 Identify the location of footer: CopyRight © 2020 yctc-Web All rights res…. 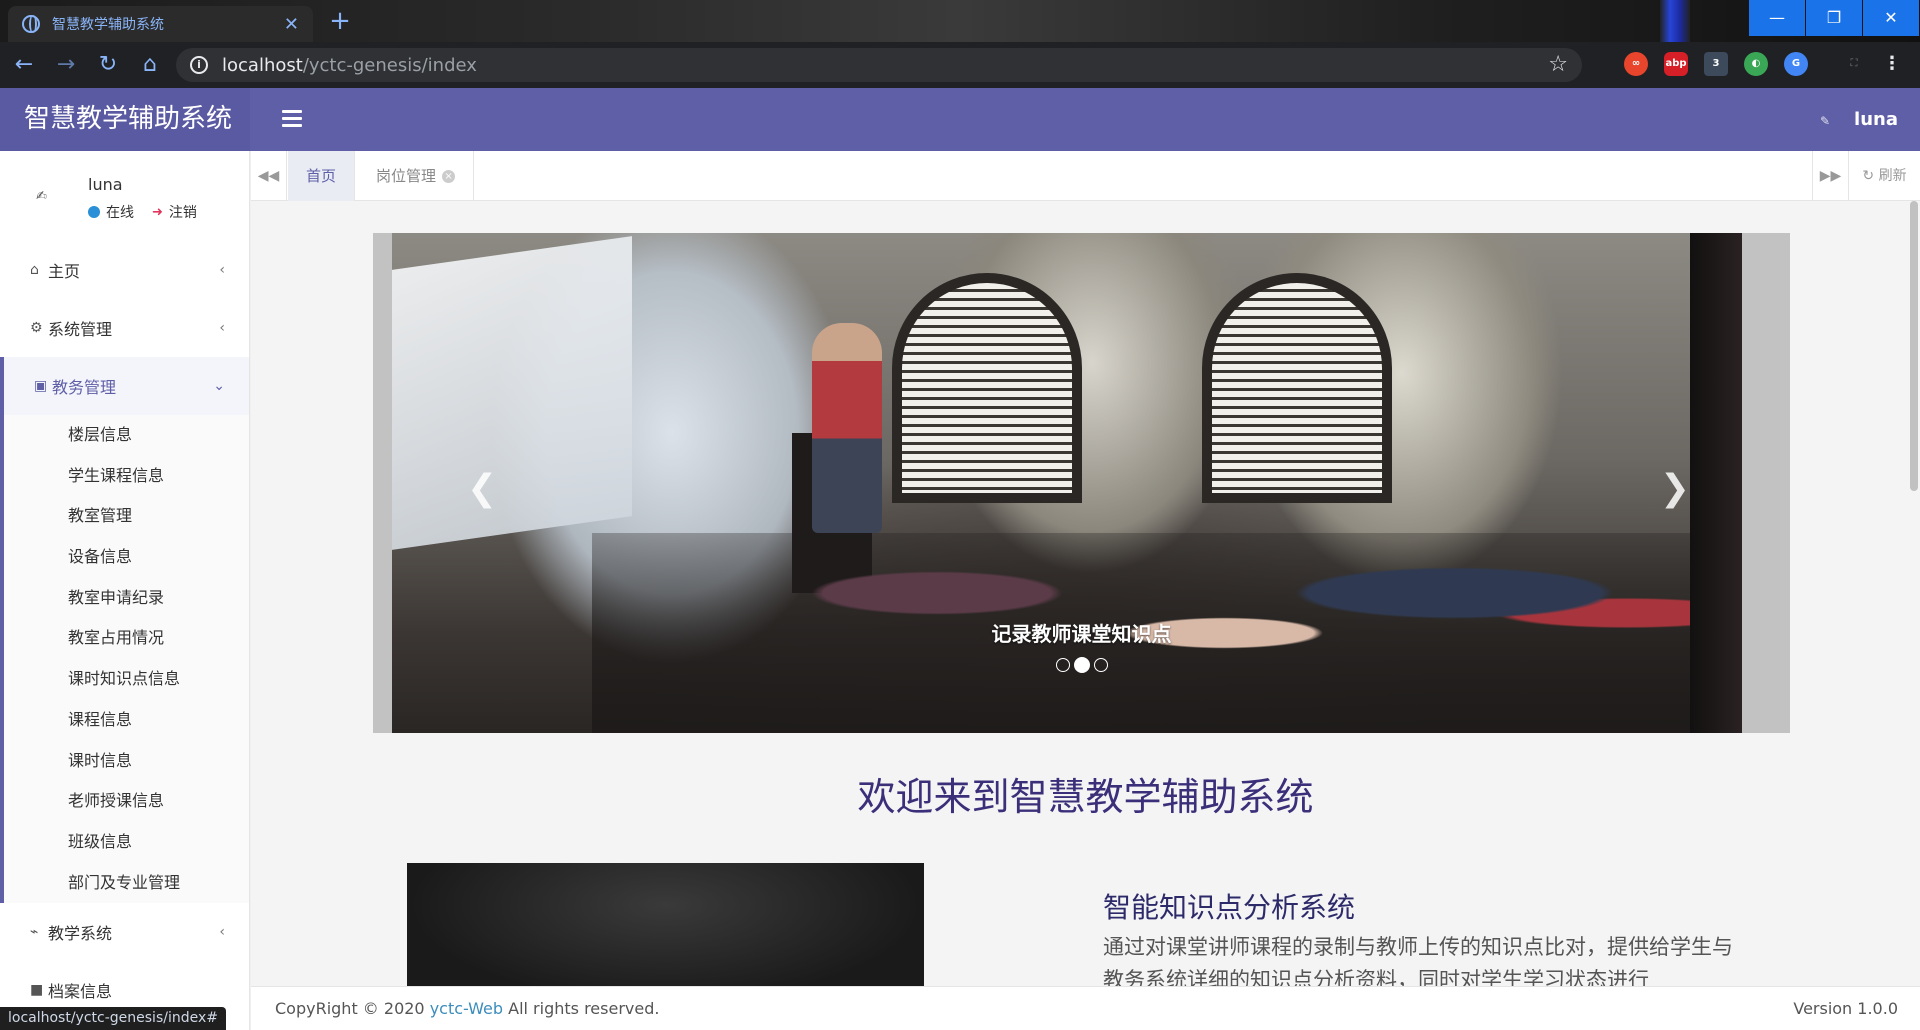
(1085, 1008).